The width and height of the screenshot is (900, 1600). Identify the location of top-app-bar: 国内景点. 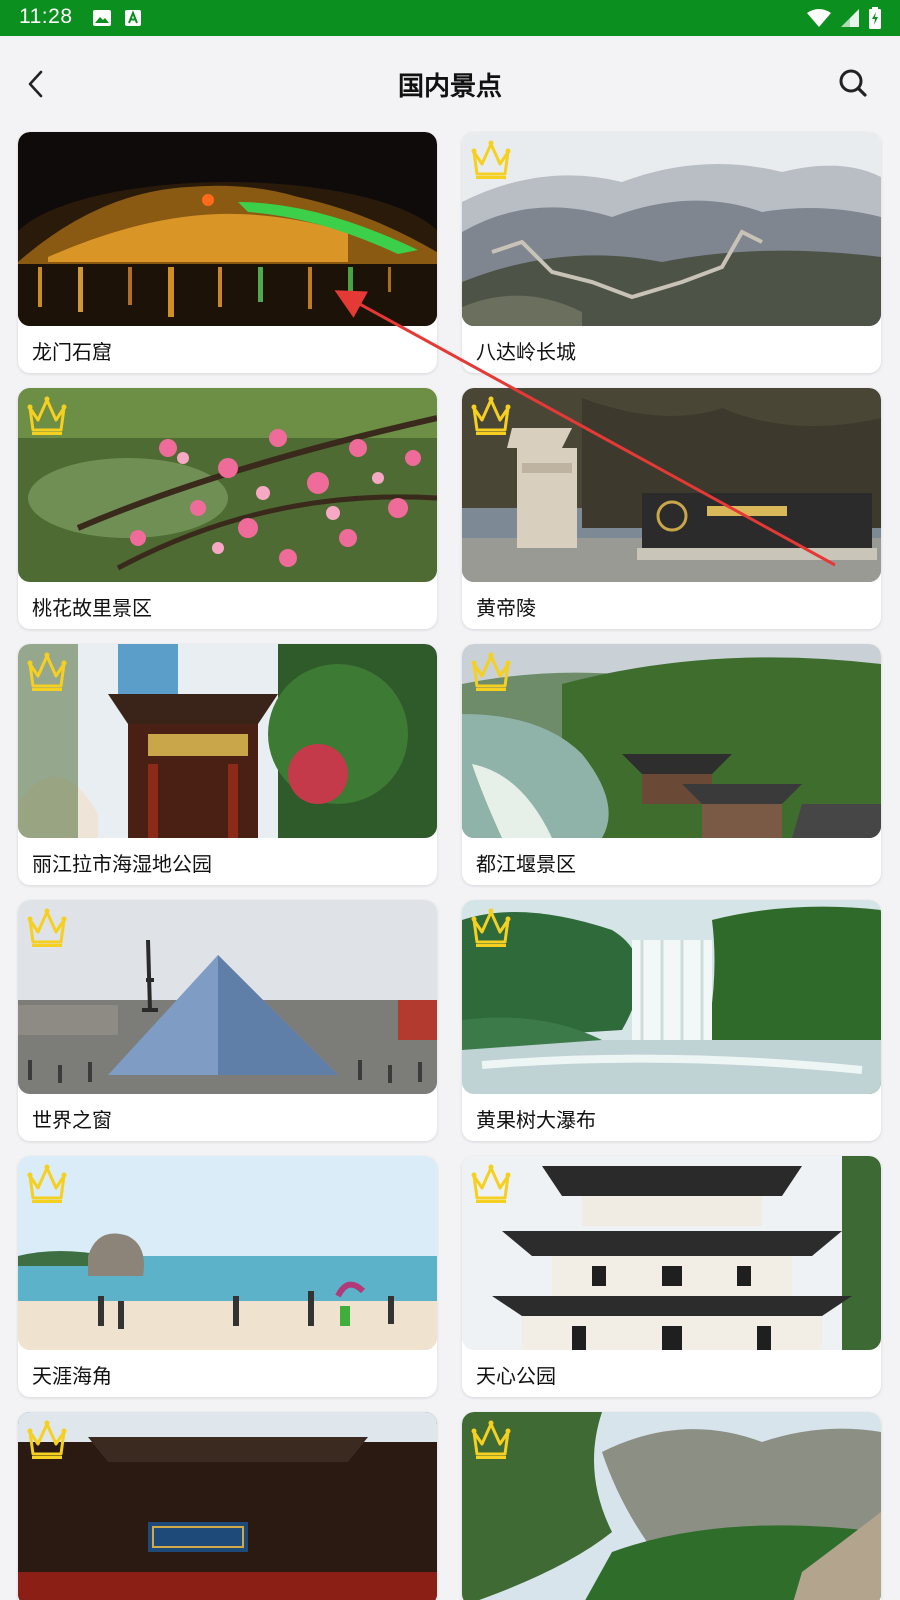
(450, 84).